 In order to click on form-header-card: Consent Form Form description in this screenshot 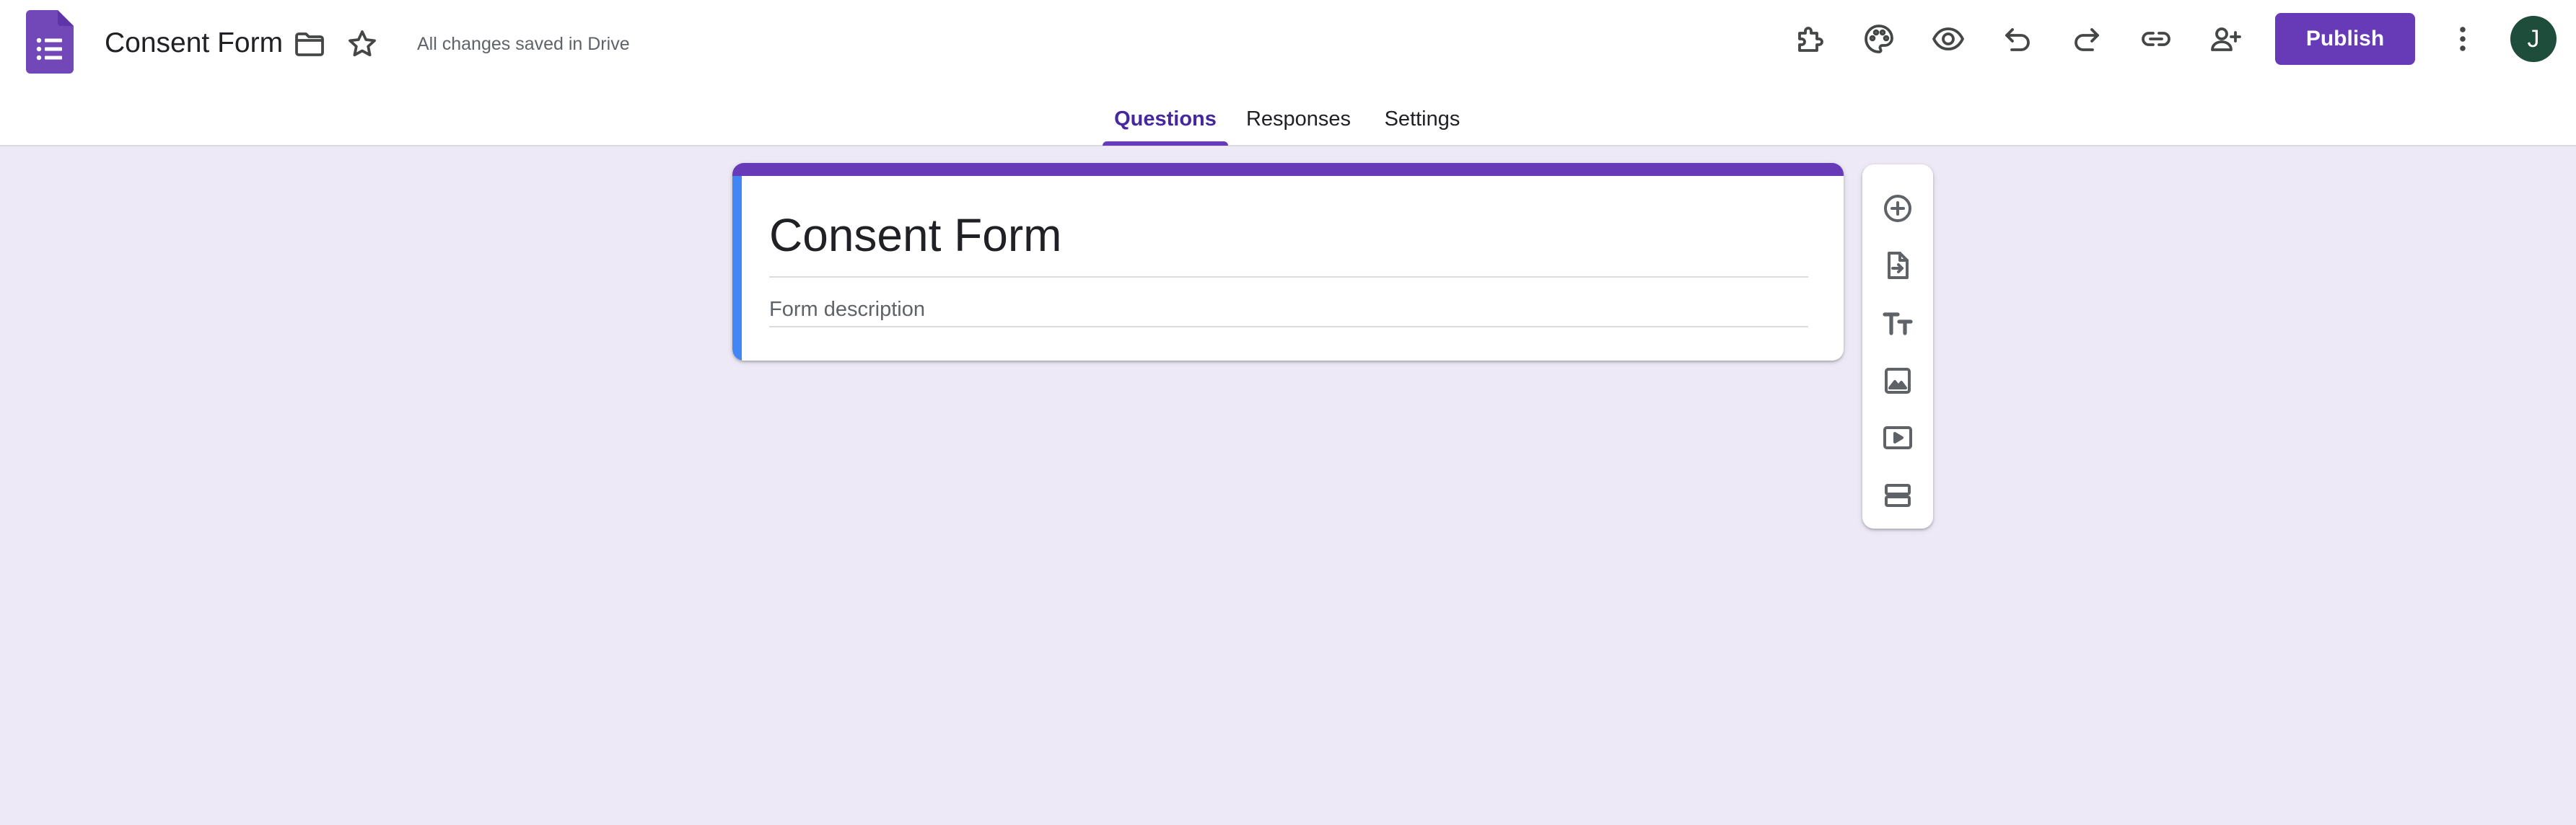, I will do `click(1288, 262)`.